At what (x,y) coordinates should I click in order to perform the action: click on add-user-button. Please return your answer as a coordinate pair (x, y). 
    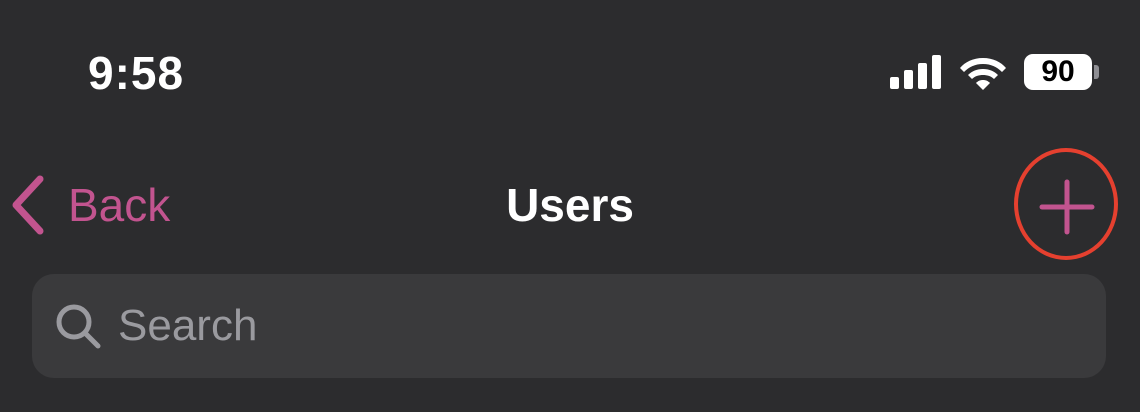
    Looking at the image, I should click on (1070, 207).